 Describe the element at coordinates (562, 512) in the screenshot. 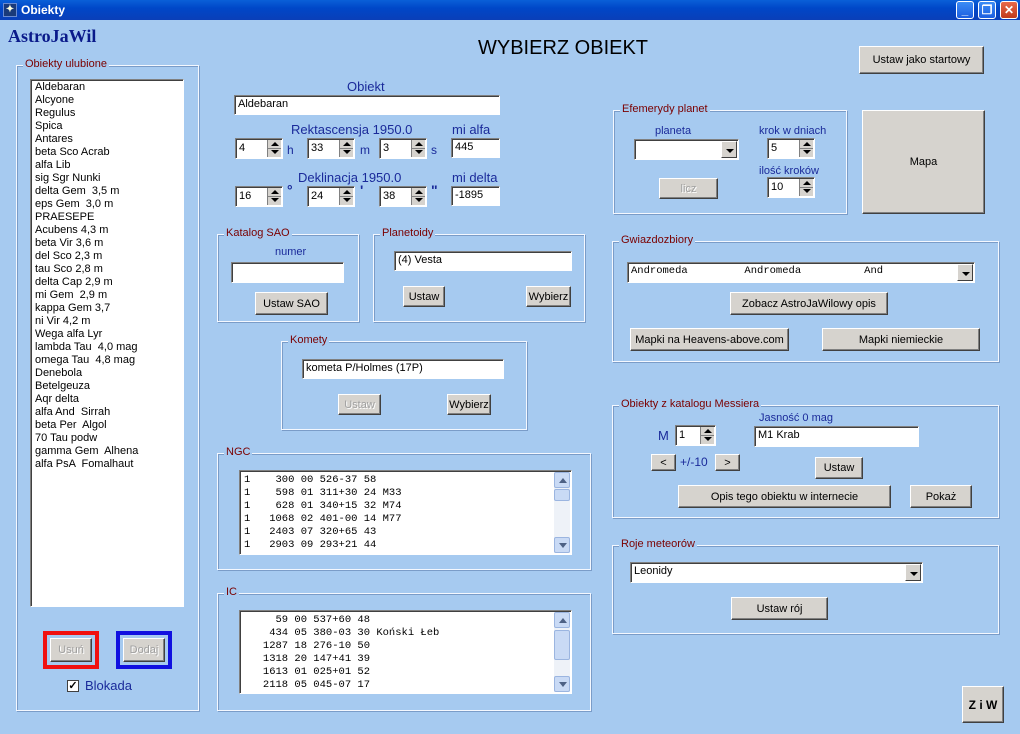

I see `ngc-scrollbar` at that location.